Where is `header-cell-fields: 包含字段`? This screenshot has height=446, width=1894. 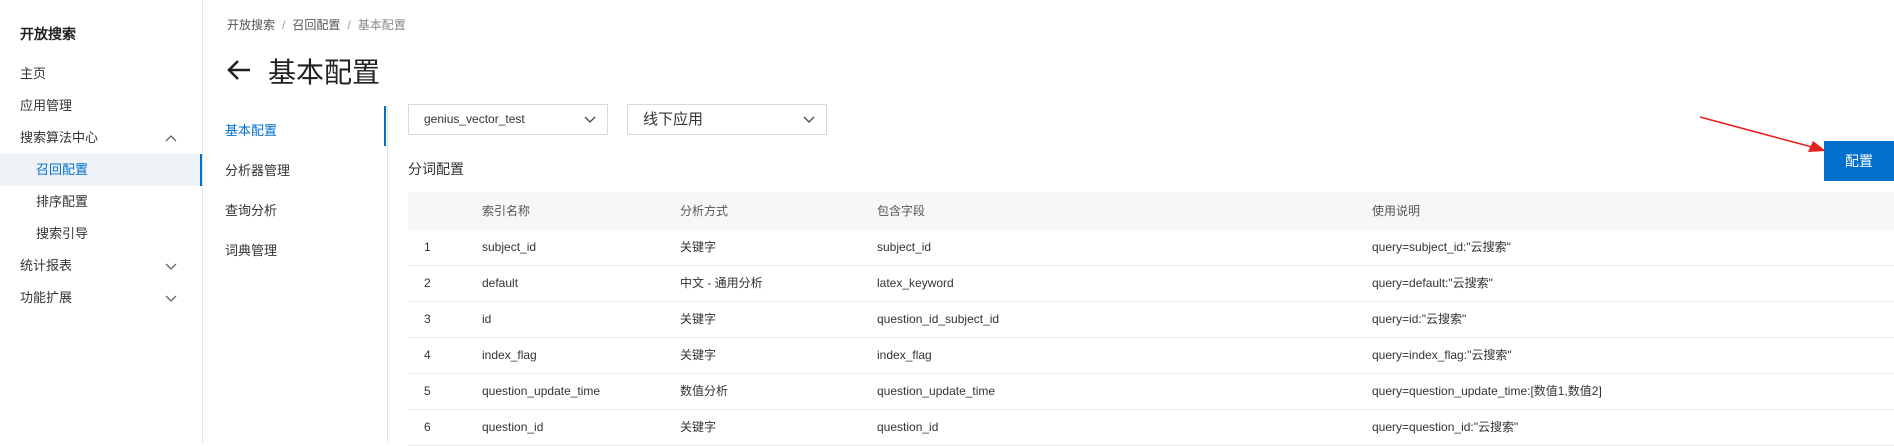 header-cell-fields: 包含字段 is located at coordinates (901, 211).